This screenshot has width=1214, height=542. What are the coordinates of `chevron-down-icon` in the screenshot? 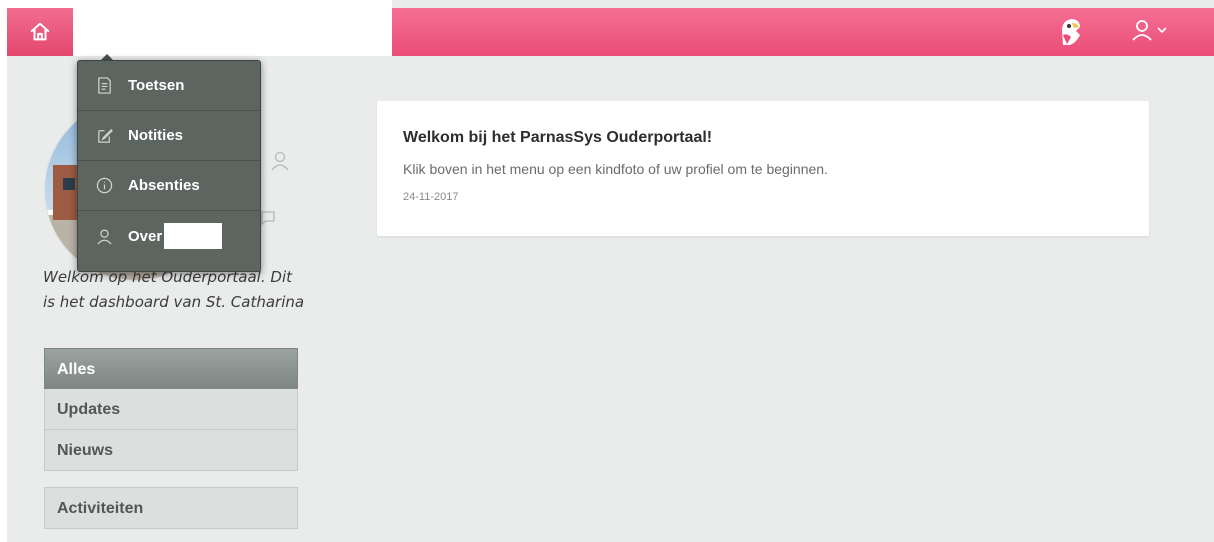 It's located at (1162, 30).